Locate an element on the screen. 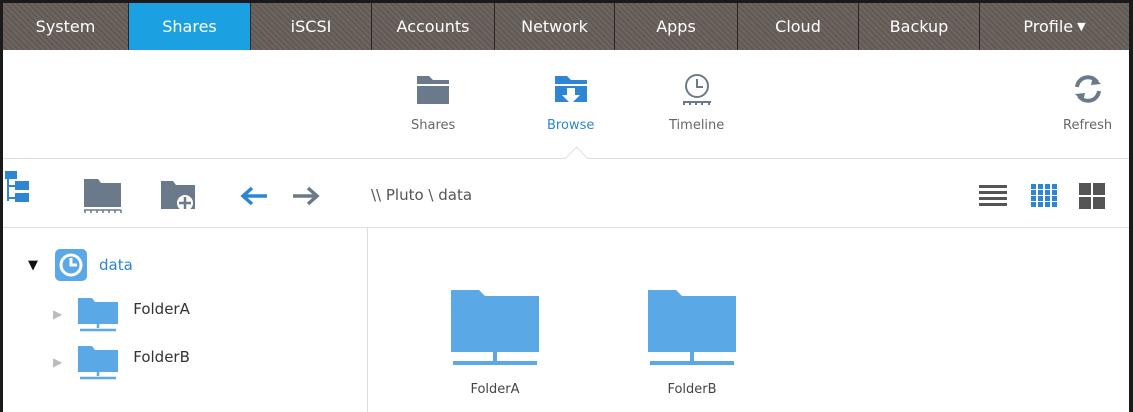 Image resolution: width=1133 pixels, height=412 pixels. tree-label: FolderA is located at coordinates (161, 309).